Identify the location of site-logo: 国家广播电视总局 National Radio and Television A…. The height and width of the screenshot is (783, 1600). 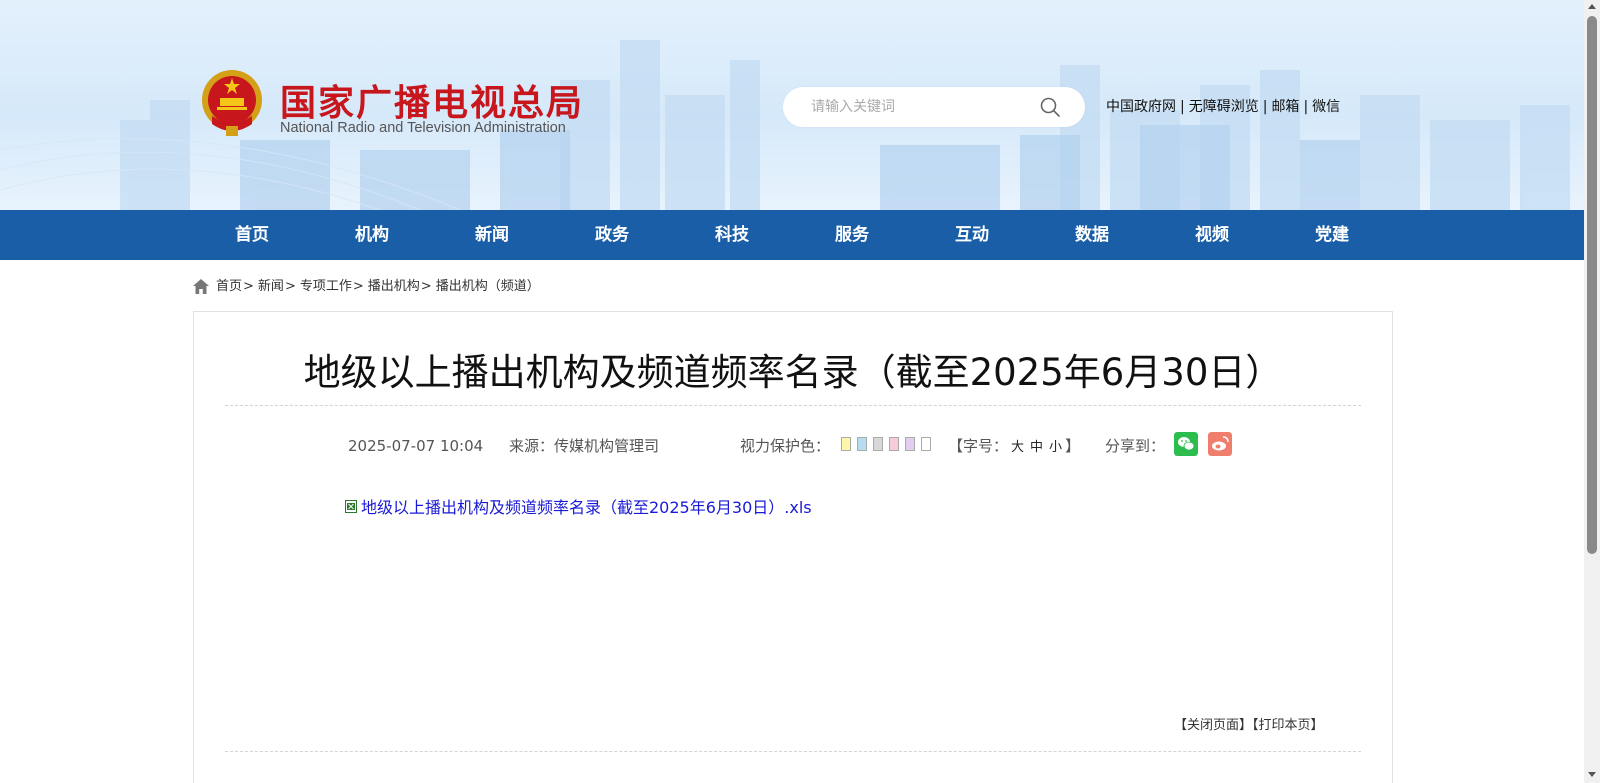
(400, 104).